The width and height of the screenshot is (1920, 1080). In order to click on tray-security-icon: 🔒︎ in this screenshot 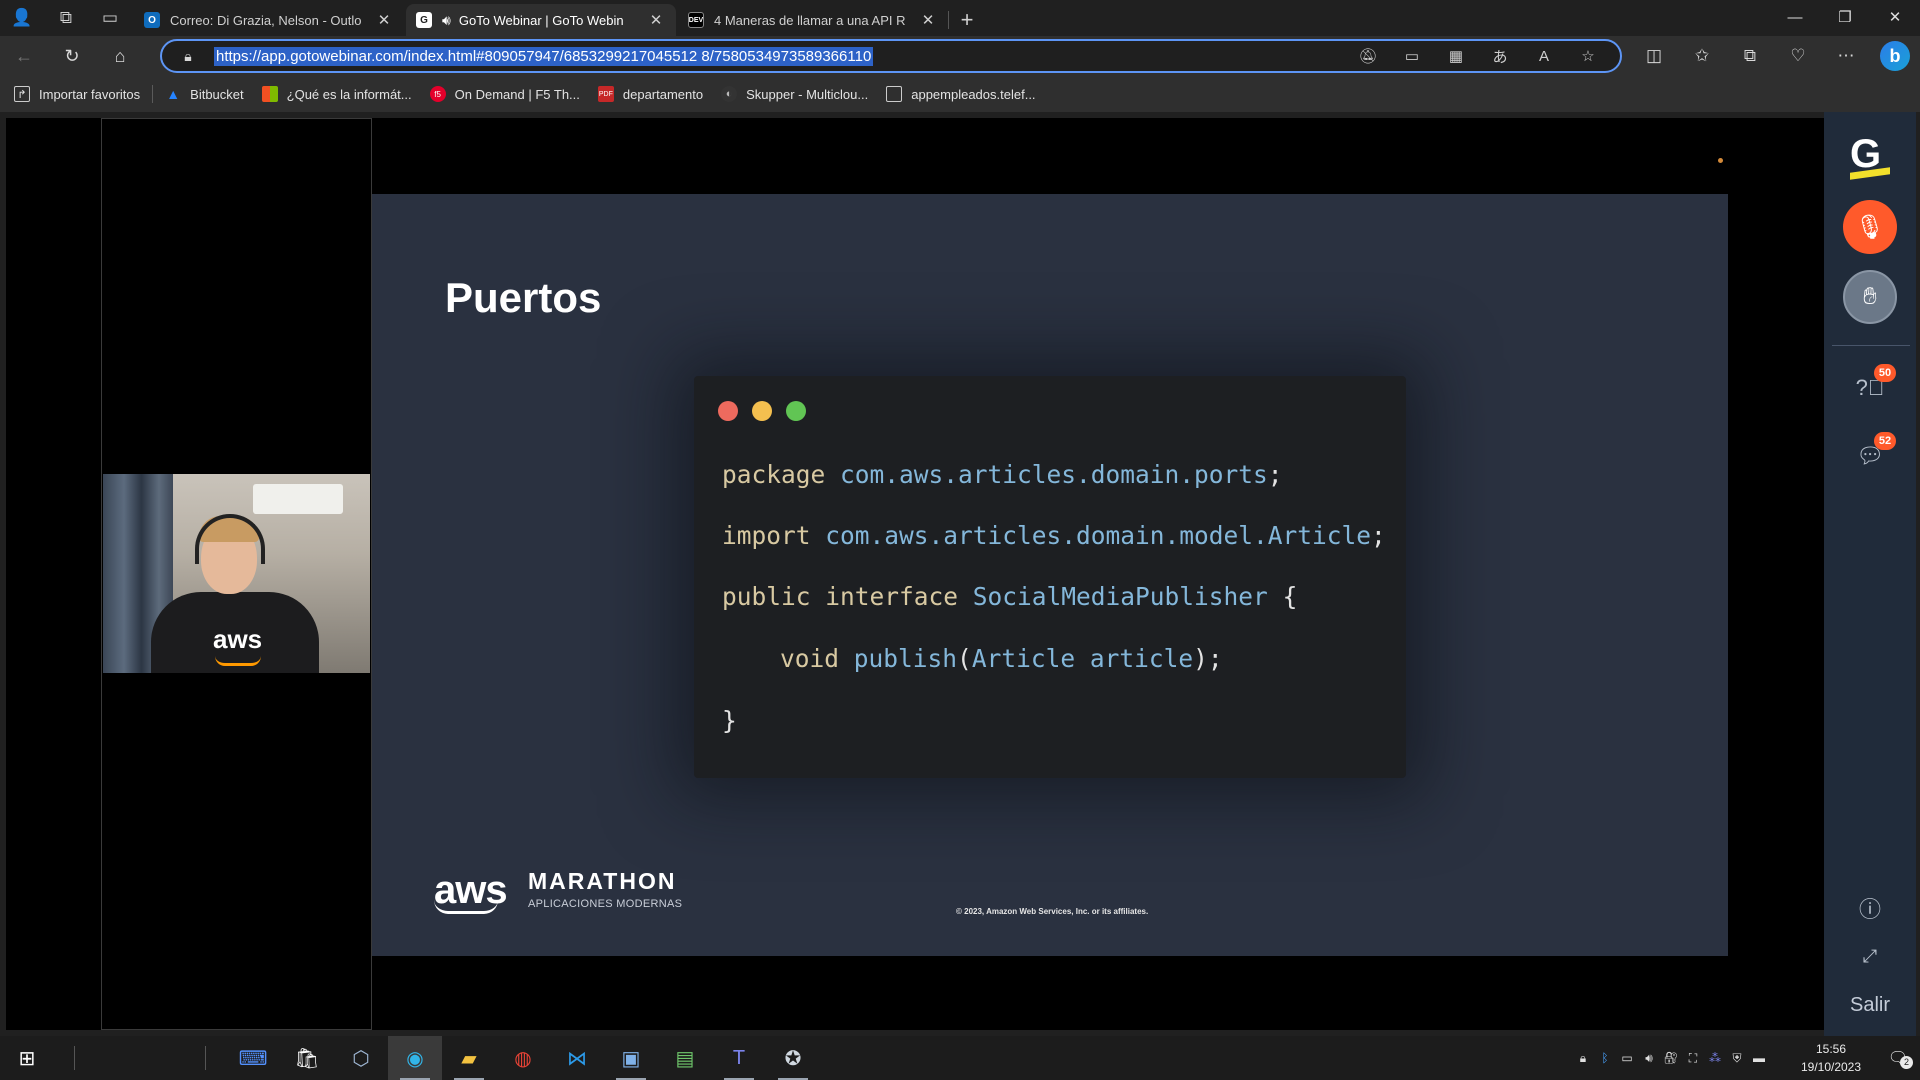, I will do `click(1583, 1058)`.